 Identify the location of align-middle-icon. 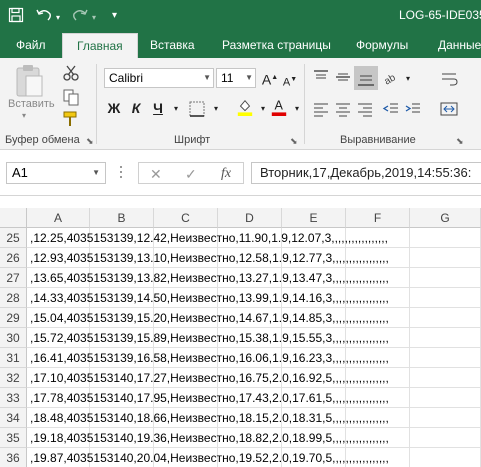
(343, 77).